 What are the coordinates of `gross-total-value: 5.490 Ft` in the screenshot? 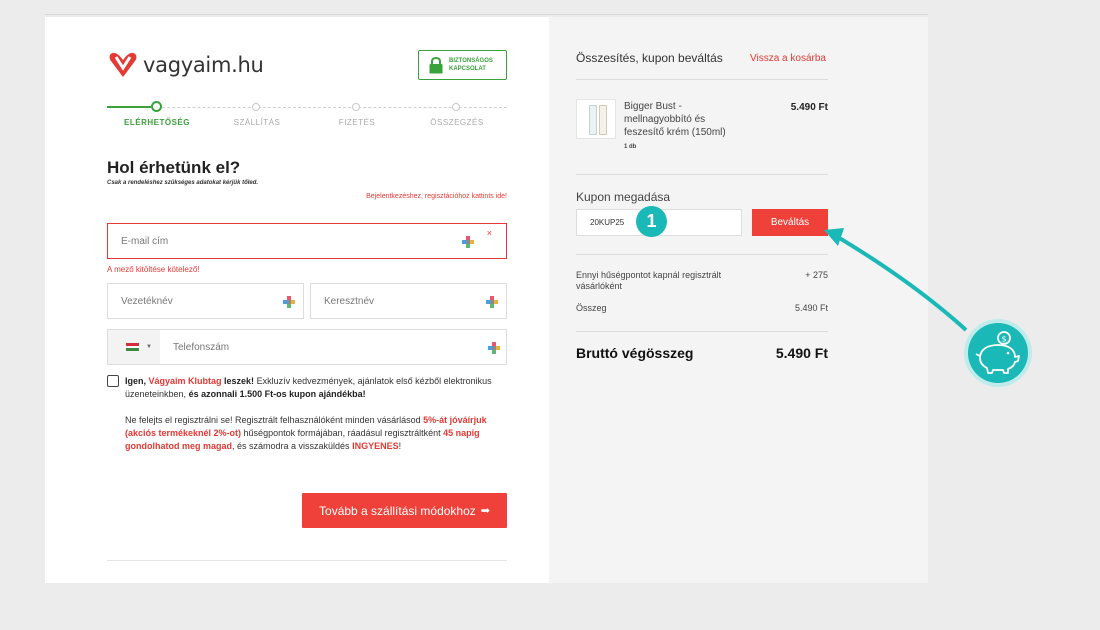 It's located at (801, 353).